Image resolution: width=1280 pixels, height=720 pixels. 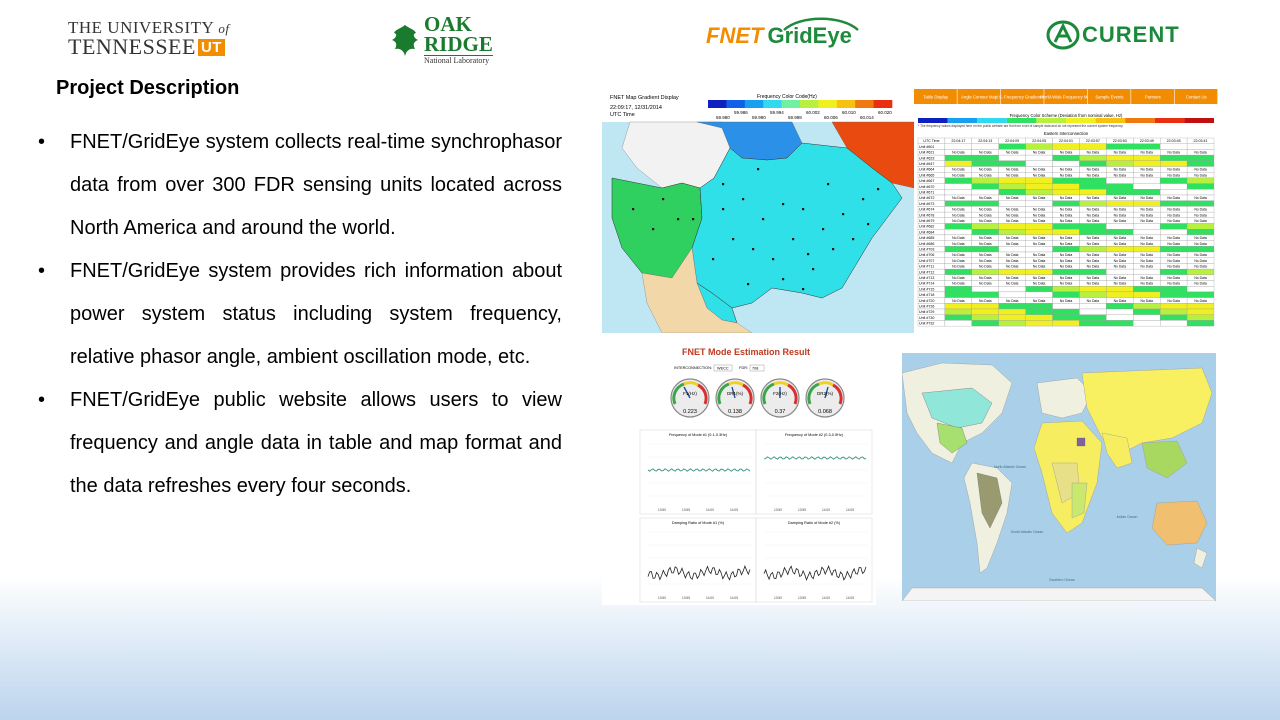 What do you see at coordinates (441, 39) in the screenshot?
I see `oak-ridge-logo: OAK RIDGE National Laboratory` at bounding box center [441, 39].